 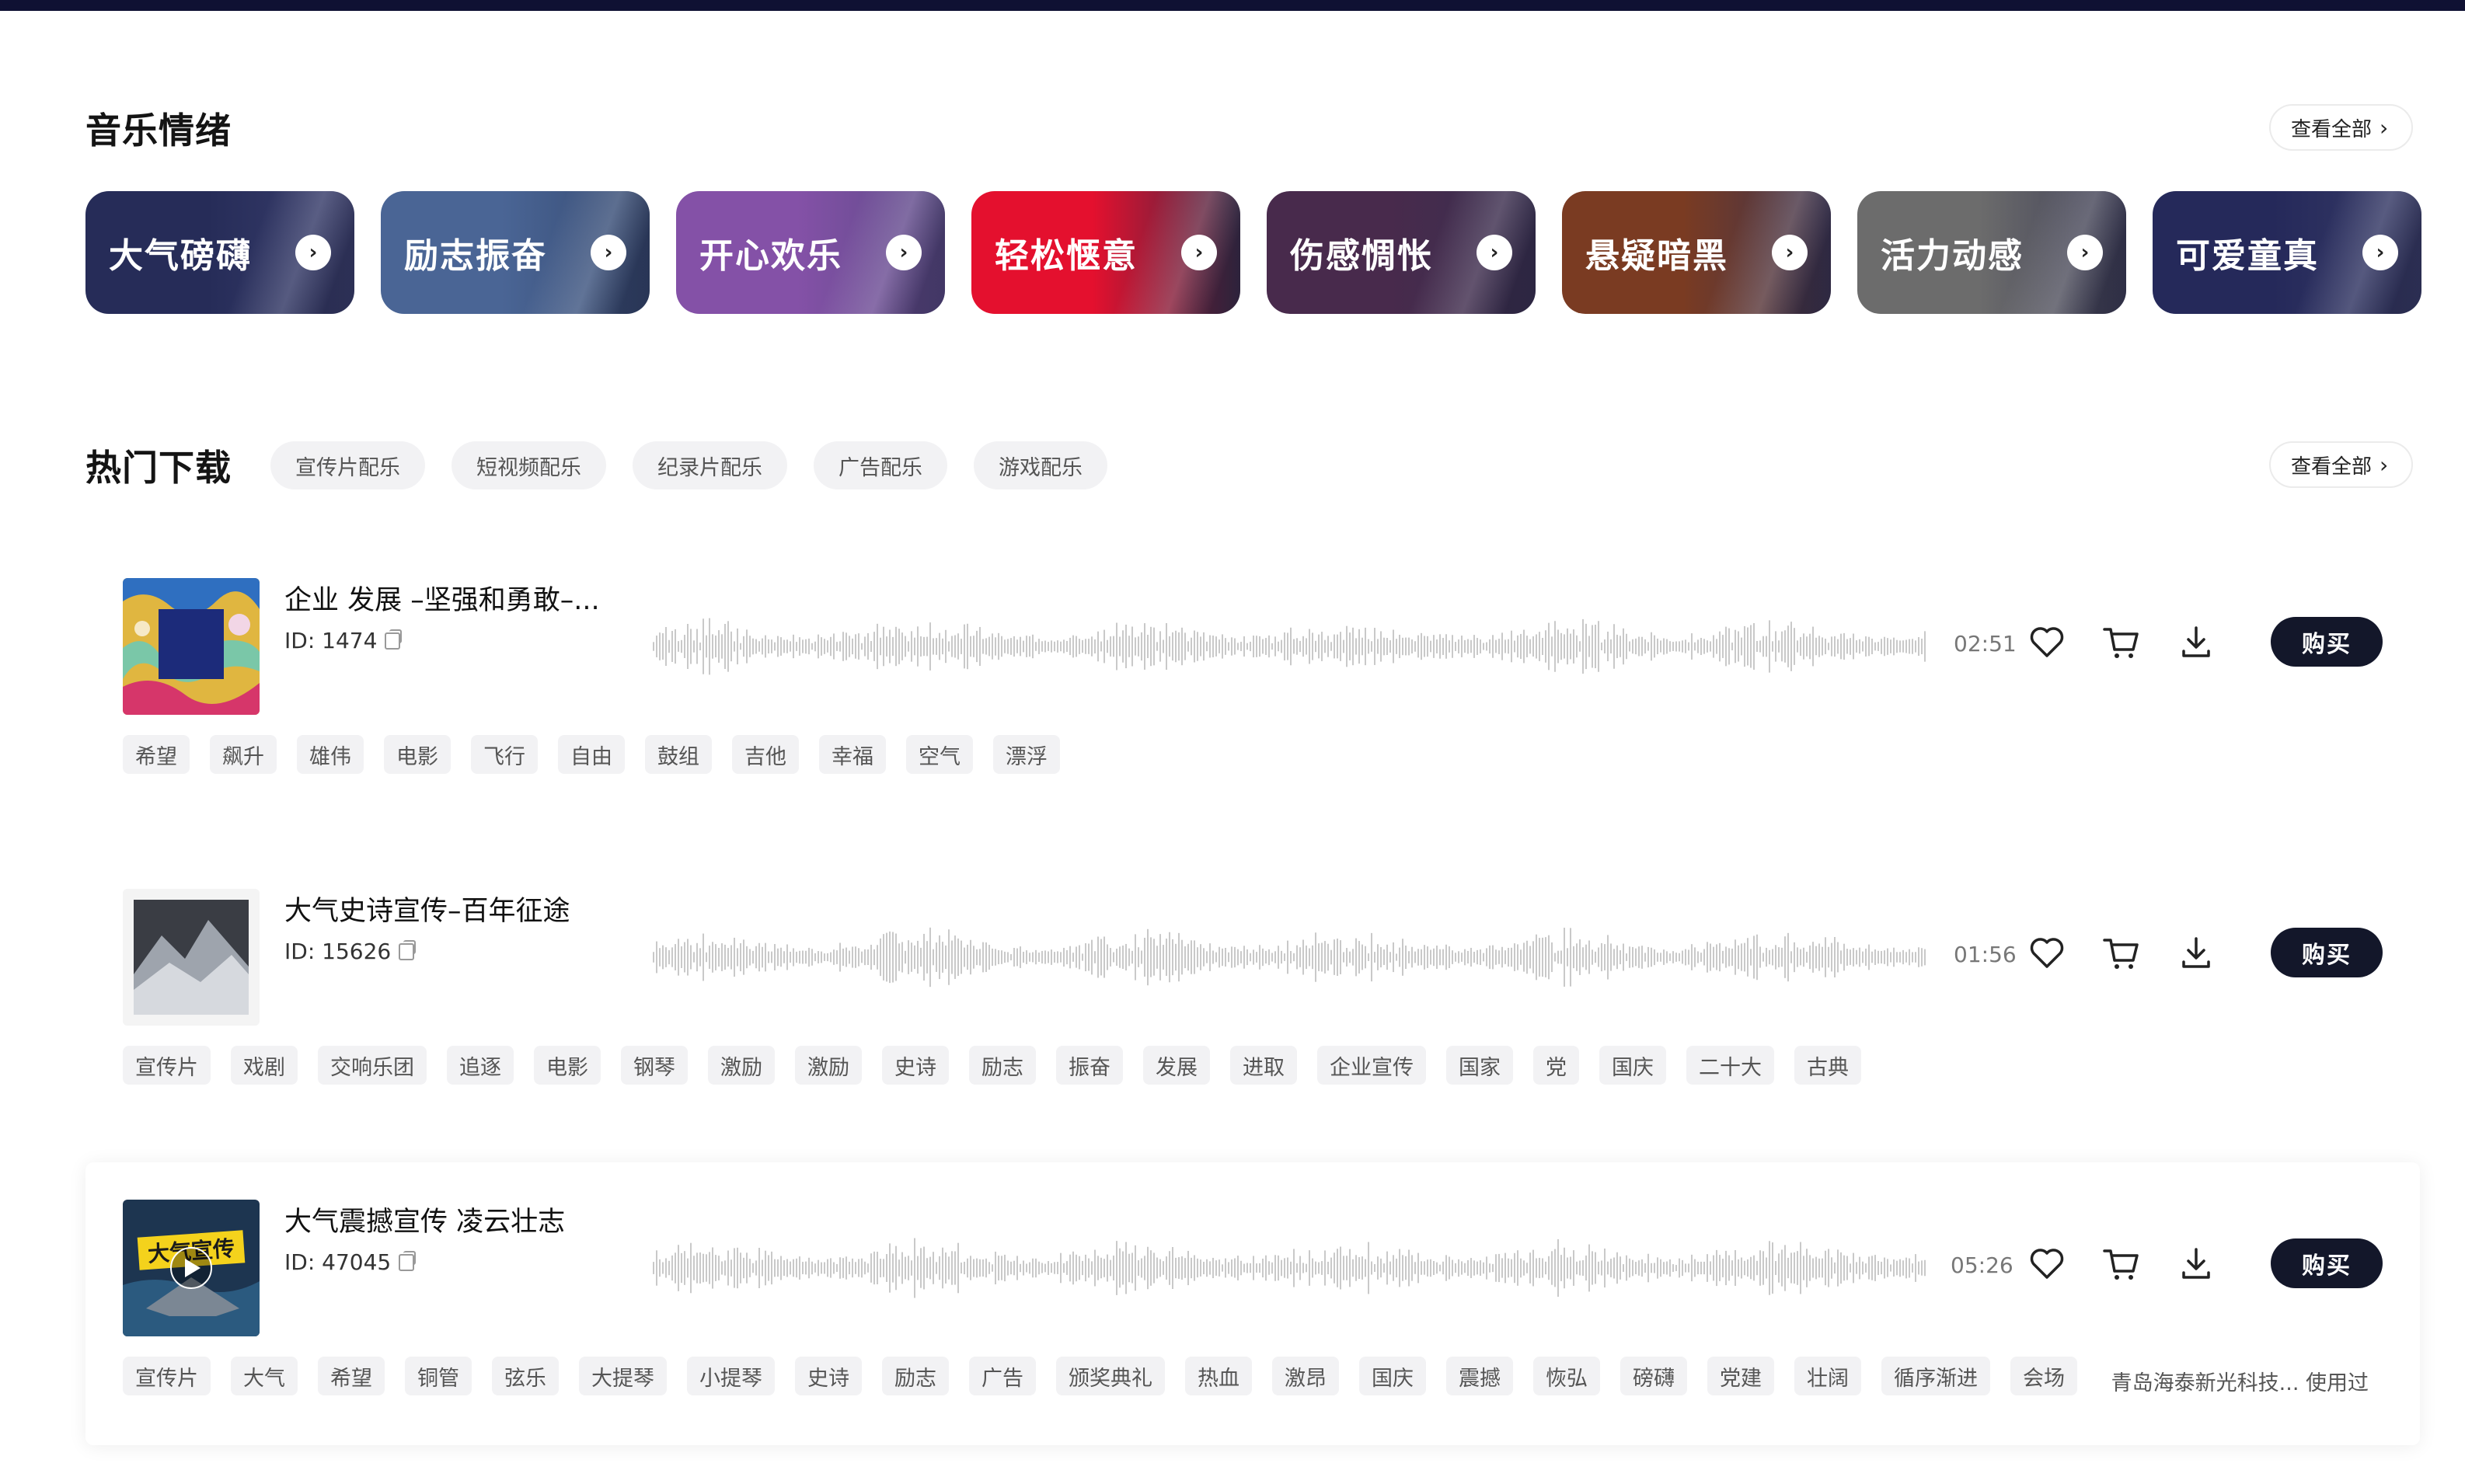 What do you see at coordinates (1176, 1065) in the screenshot?
I see `tag: 发展` at bounding box center [1176, 1065].